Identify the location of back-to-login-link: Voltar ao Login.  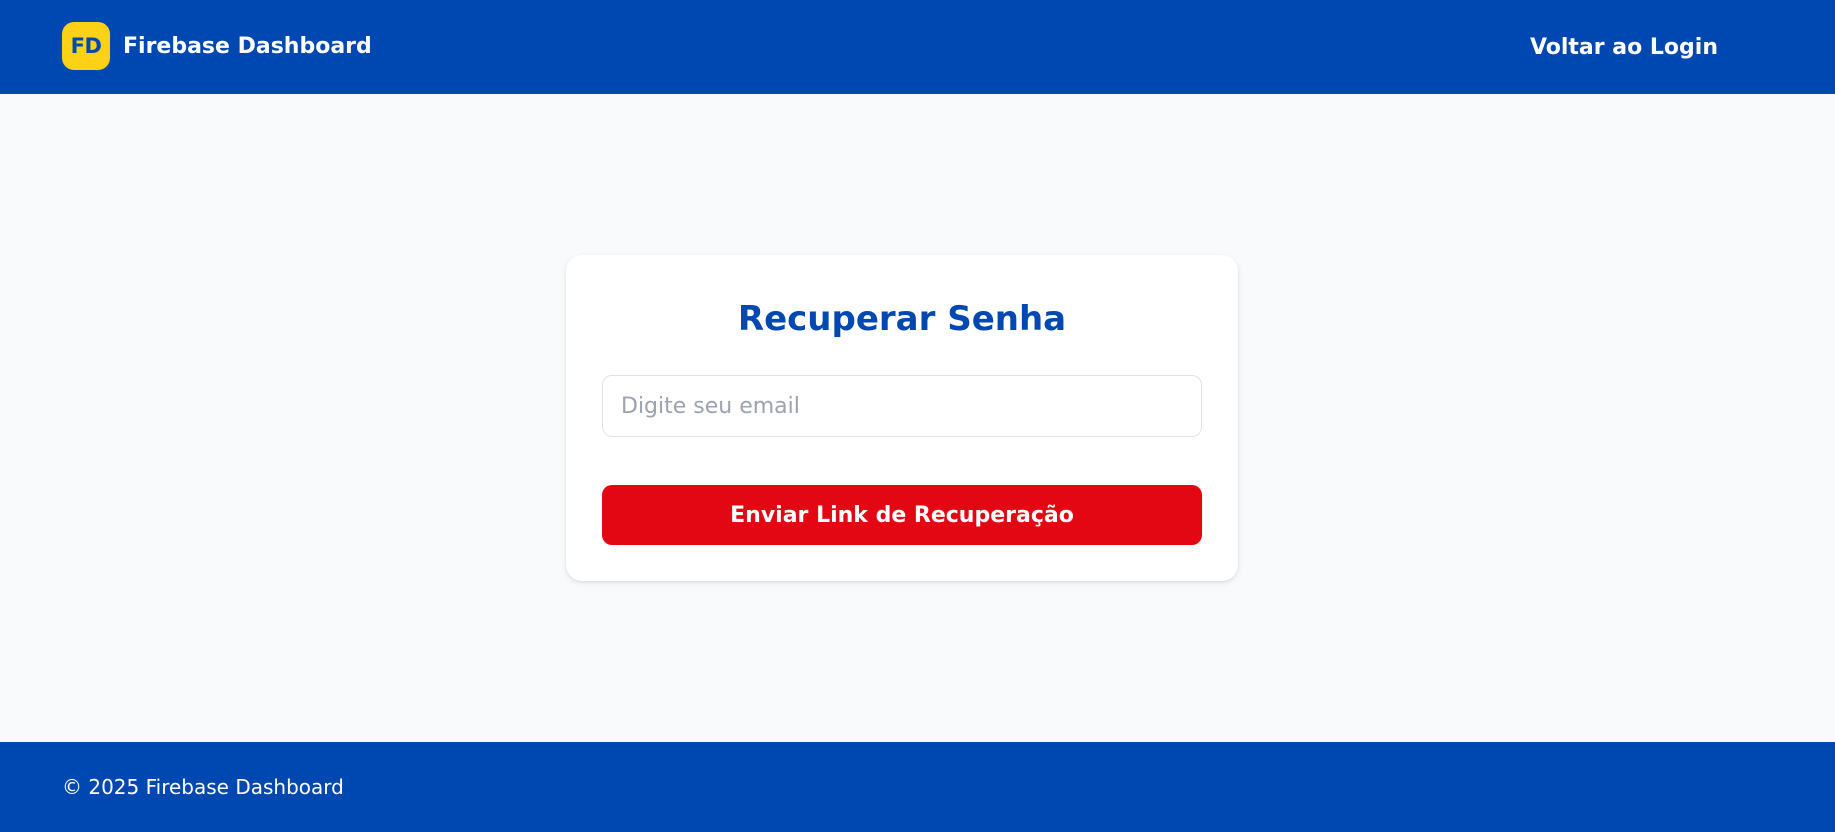
(1624, 48).